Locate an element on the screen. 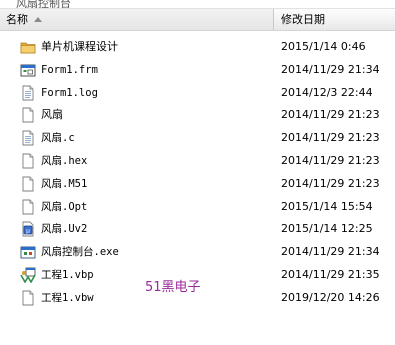  file-row: Form1.frm 2014/11/29 21:34 is located at coordinates (197, 70).